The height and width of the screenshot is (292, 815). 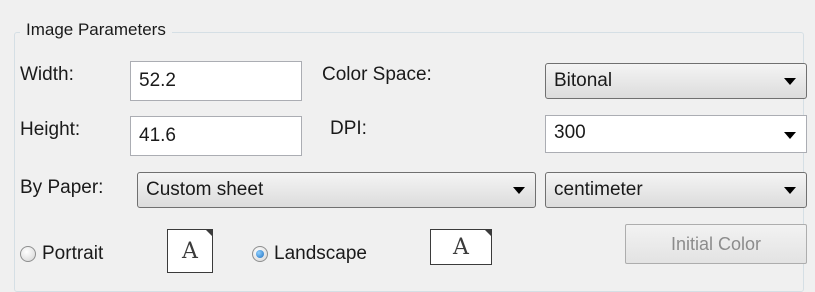 What do you see at coordinates (47, 74) in the screenshot?
I see `width-label: Width:` at bounding box center [47, 74].